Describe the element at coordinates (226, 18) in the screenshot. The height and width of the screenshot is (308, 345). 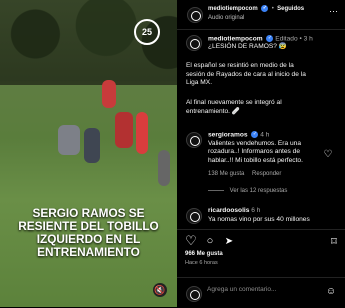
I see `audio-label: Audio original` at that location.